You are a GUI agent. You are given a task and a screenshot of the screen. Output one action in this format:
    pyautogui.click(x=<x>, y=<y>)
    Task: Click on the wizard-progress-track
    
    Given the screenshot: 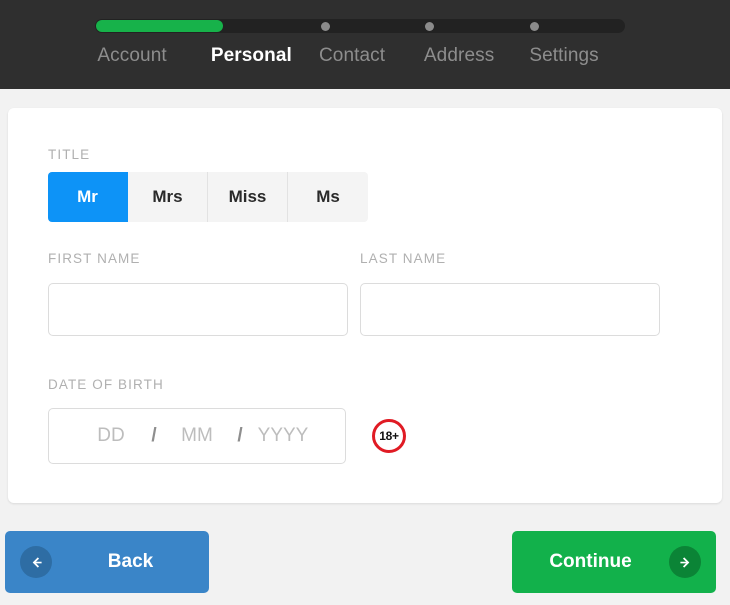 What is the action you would take?
    pyautogui.click(x=360, y=26)
    